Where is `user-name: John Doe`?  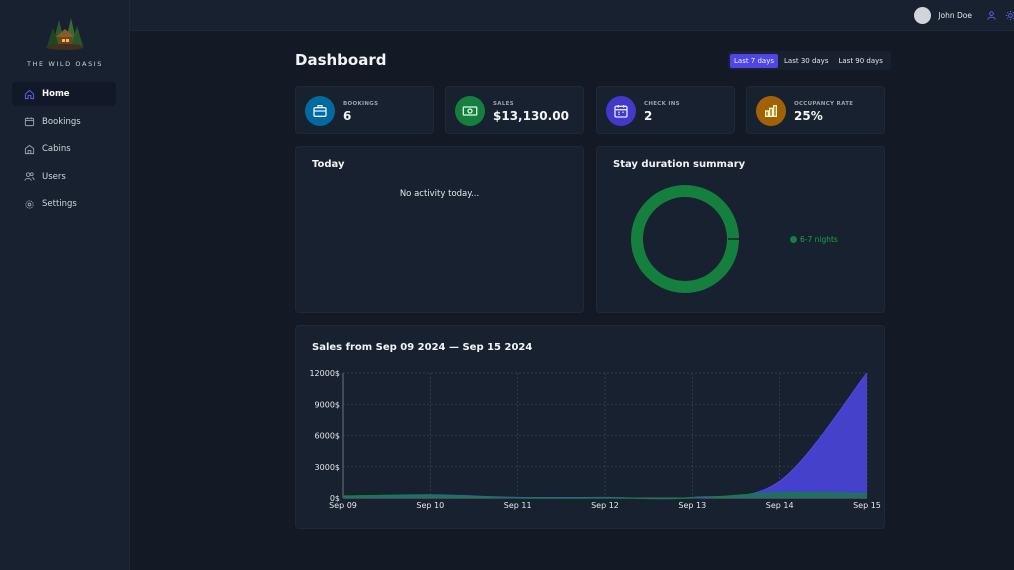
user-name: John Doe is located at coordinates (955, 15).